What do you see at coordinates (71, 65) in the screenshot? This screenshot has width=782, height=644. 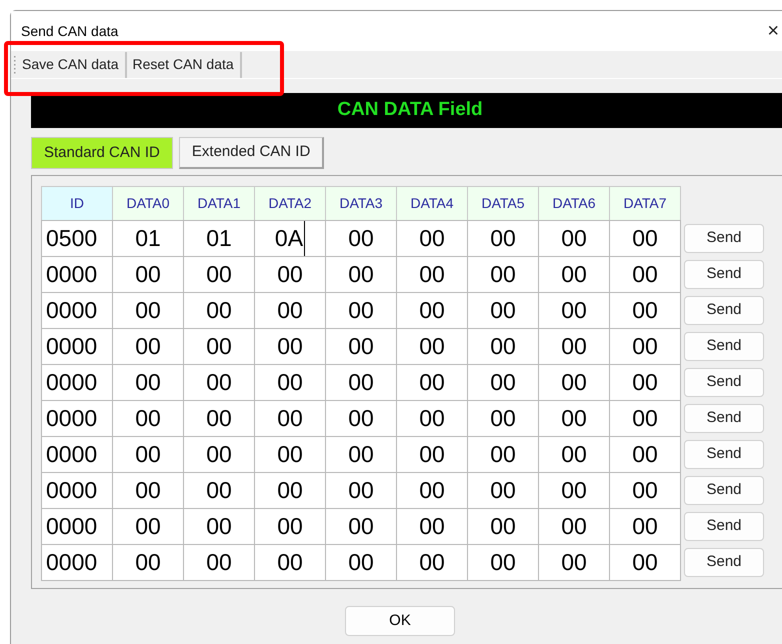 I see `toolbar-button: Save CAN data` at bounding box center [71, 65].